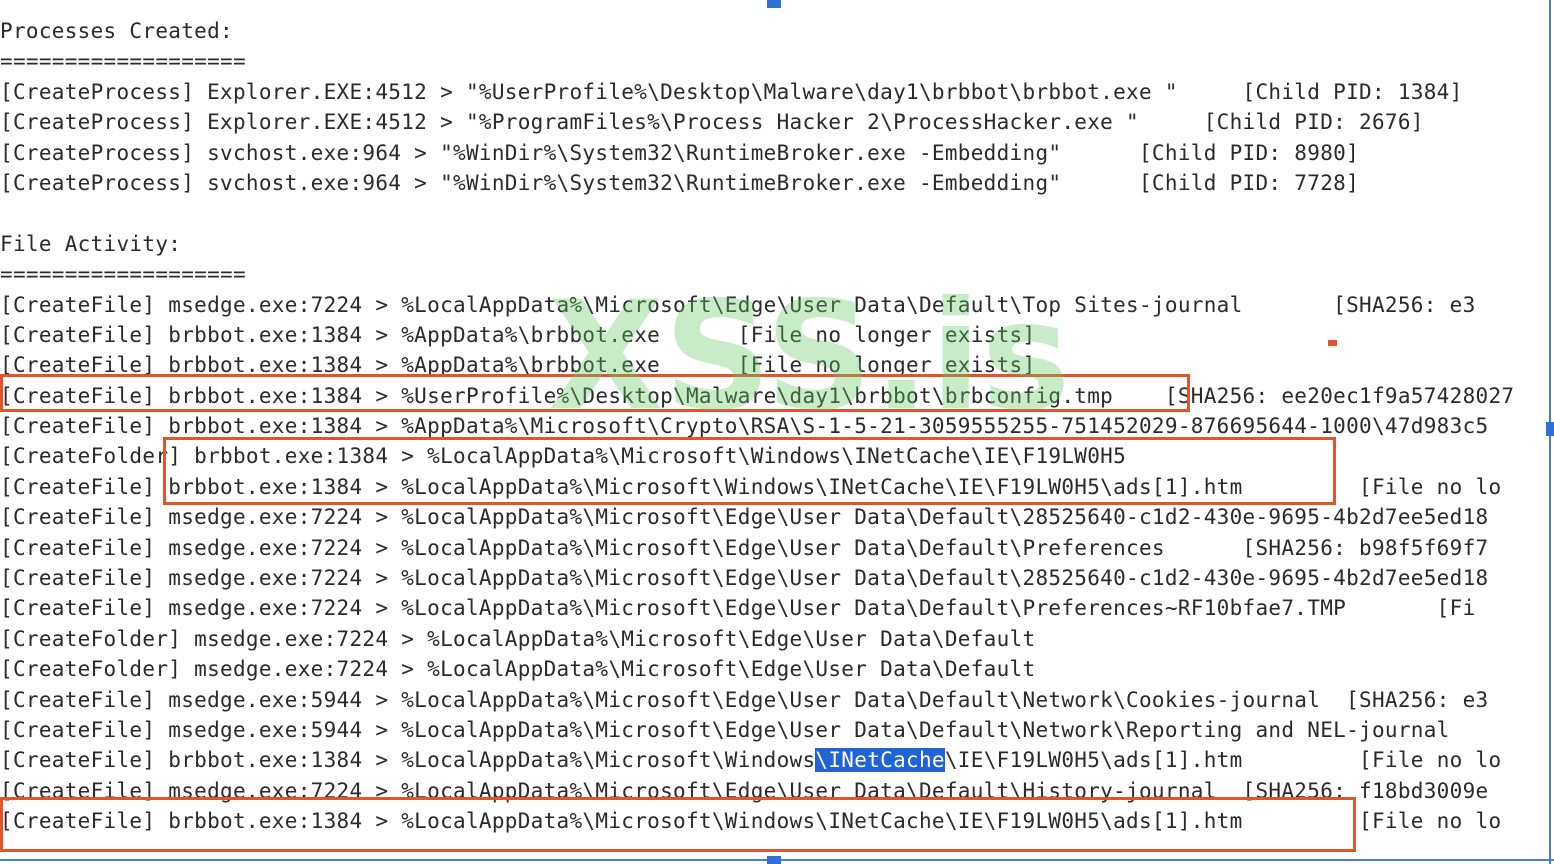 This screenshot has height=864, width=1554. Describe the element at coordinates (595, 393) in the screenshot. I see `highlight-box-brbconfig` at that location.